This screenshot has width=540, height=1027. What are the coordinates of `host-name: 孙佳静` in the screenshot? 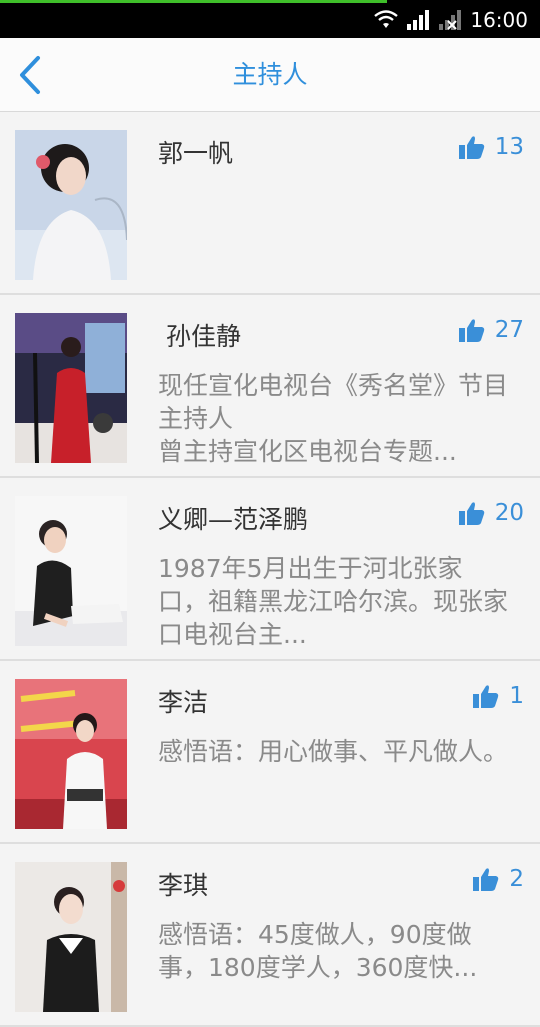 It's located at (199, 336).